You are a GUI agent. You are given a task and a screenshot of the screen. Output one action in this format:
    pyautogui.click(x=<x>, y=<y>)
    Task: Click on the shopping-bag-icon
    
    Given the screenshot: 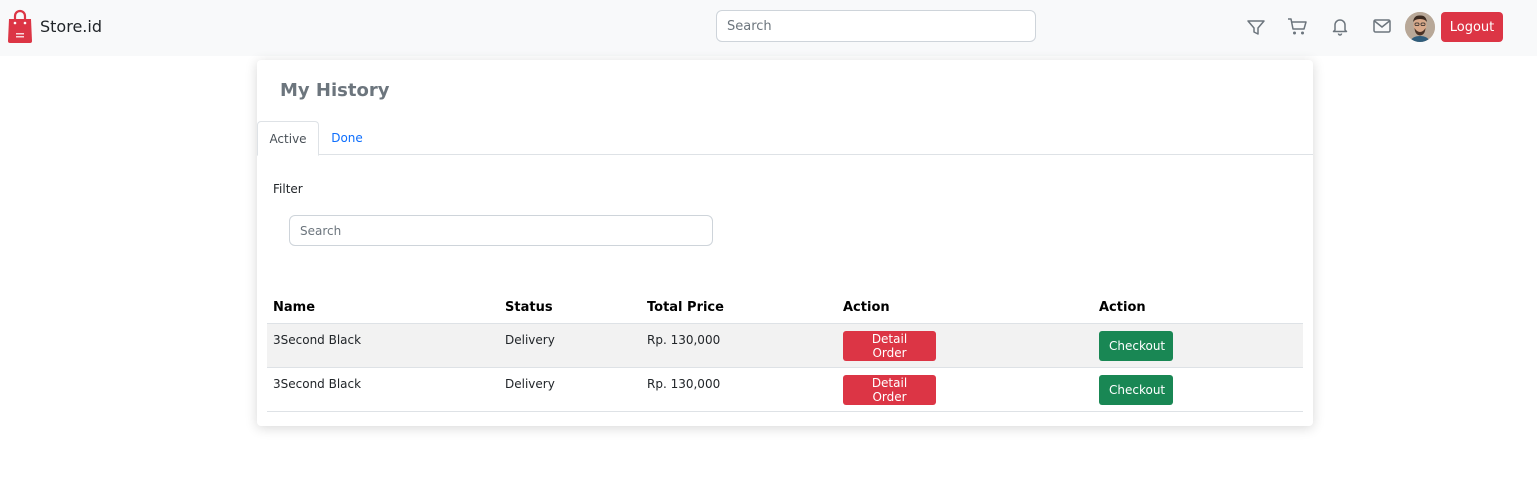 What is the action you would take?
    pyautogui.click(x=20, y=26)
    